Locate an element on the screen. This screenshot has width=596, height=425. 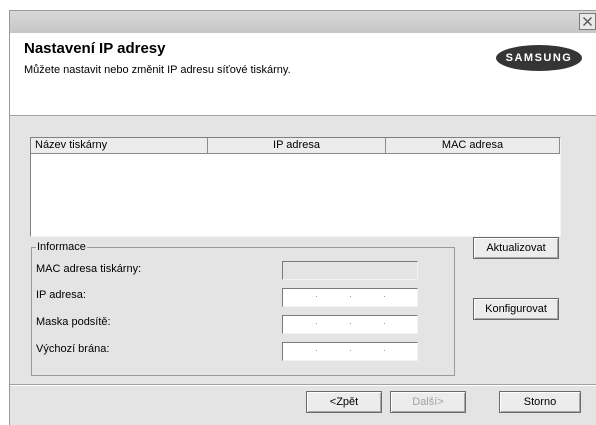
close-button is located at coordinates (587, 21).